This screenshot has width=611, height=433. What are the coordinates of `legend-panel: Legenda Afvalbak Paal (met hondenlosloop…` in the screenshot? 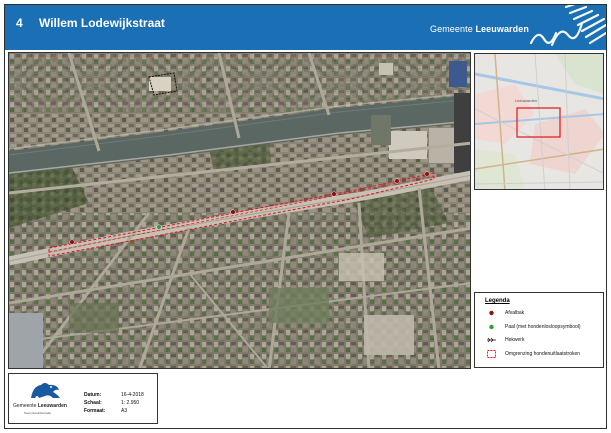 It's located at (539, 330).